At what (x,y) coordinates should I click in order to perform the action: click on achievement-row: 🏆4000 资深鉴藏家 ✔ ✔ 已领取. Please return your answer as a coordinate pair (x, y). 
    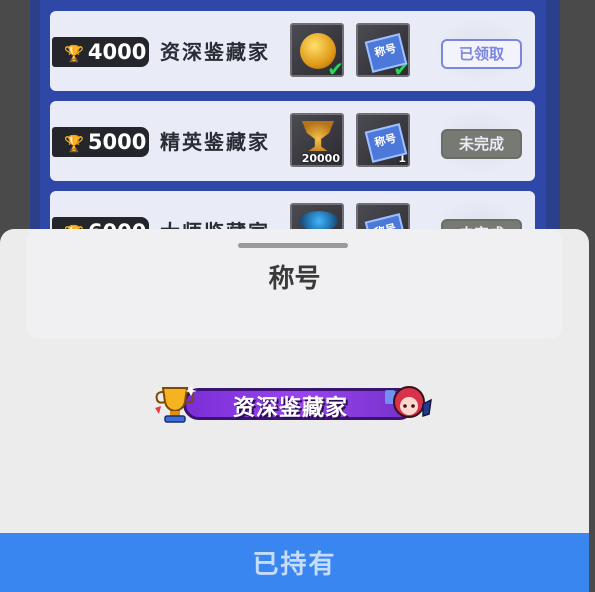
    Looking at the image, I should click on (292, 51).